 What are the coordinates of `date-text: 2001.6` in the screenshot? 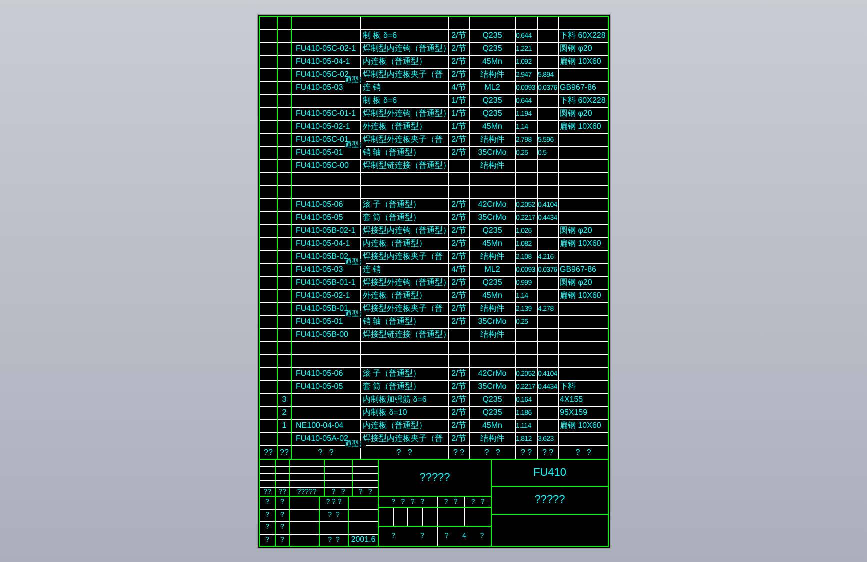 It's located at (363, 540).